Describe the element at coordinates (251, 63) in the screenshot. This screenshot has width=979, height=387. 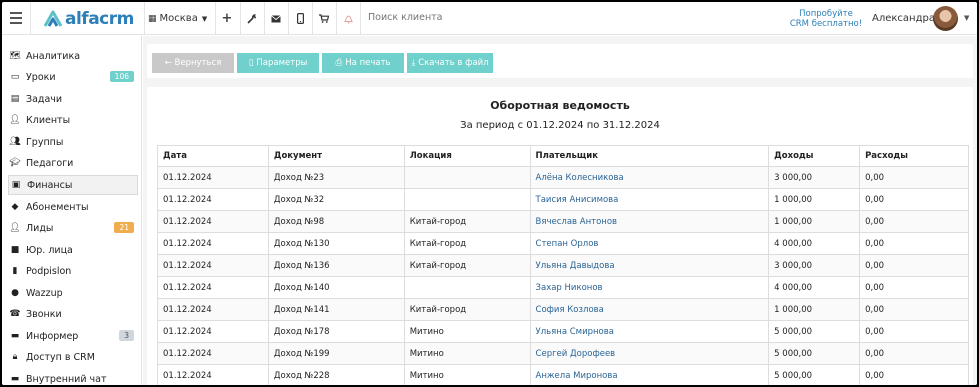
I see `document-icon: ▯` at that location.